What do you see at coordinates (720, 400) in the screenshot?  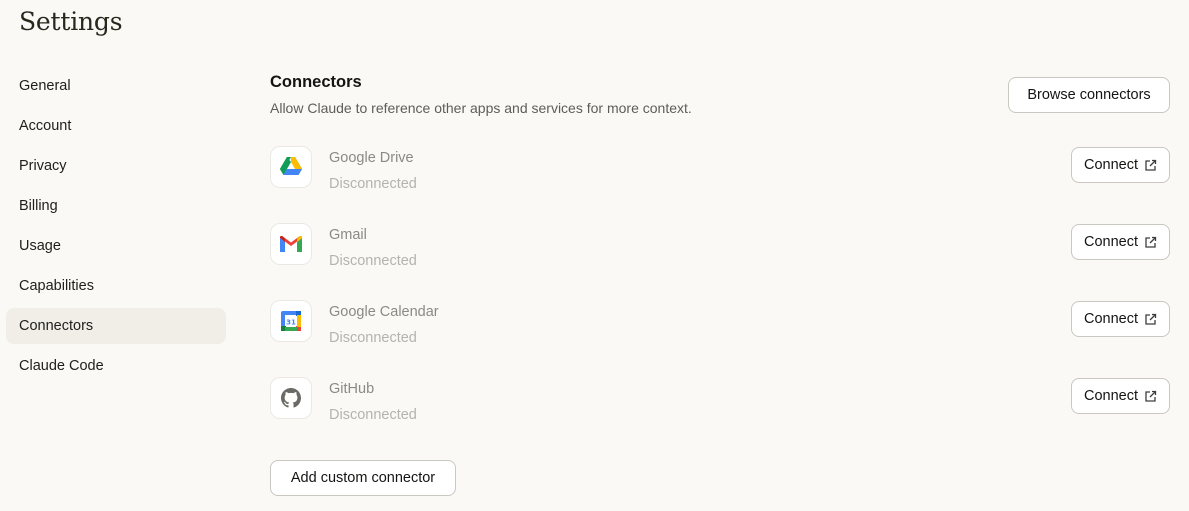 I see `connector-row-github: GitHub Disconnected Connect` at bounding box center [720, 400].